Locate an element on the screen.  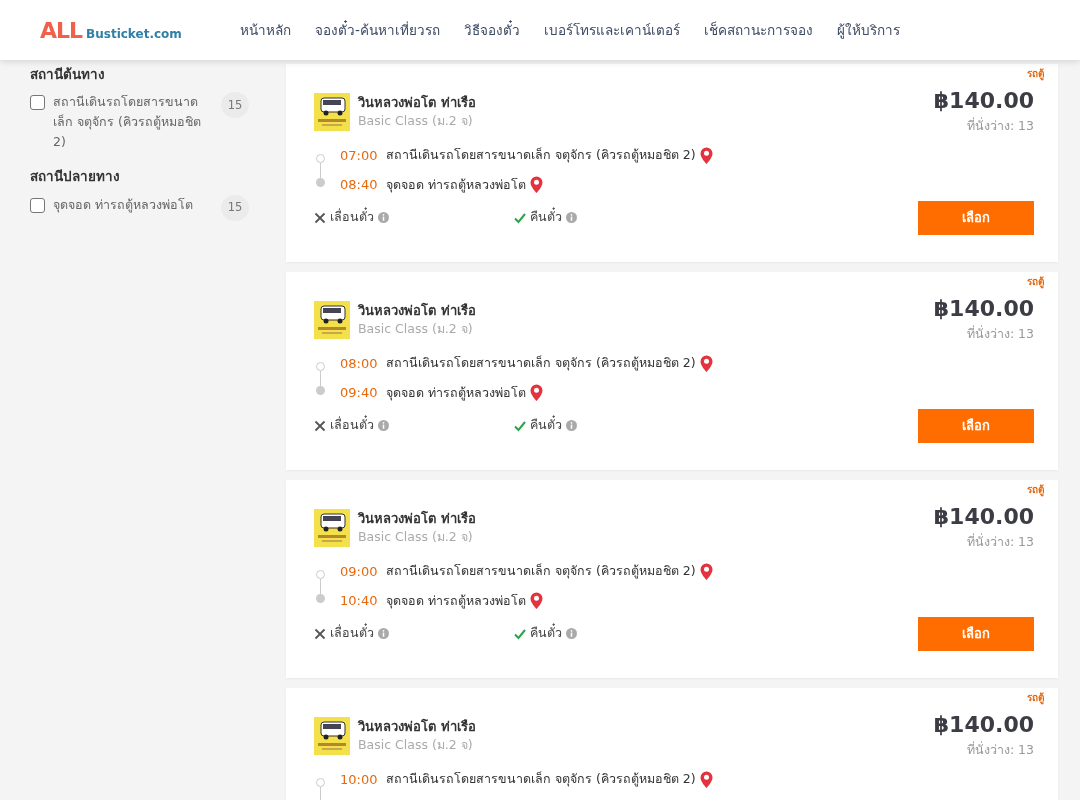
nav-link: เบอร์โทรและเคาน์เตอร์ is located at coordinates (611, 30).